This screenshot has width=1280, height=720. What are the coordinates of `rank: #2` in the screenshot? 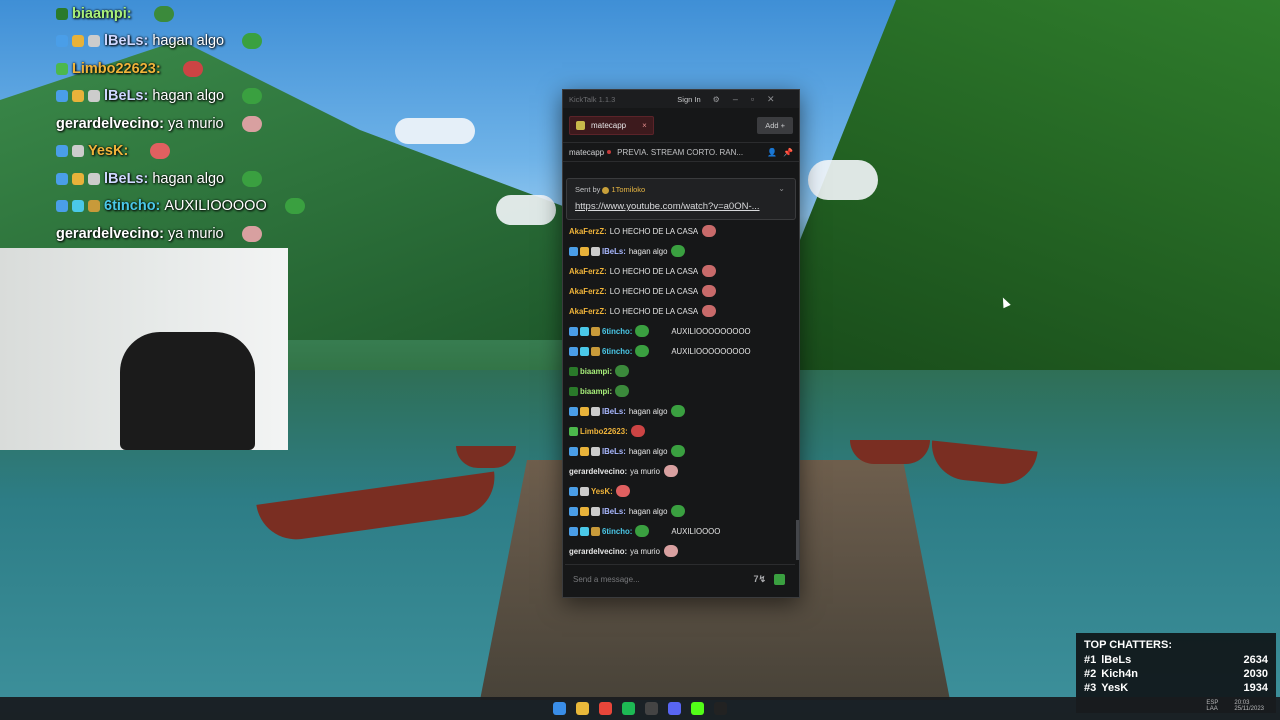 It's located at (1090, 674).